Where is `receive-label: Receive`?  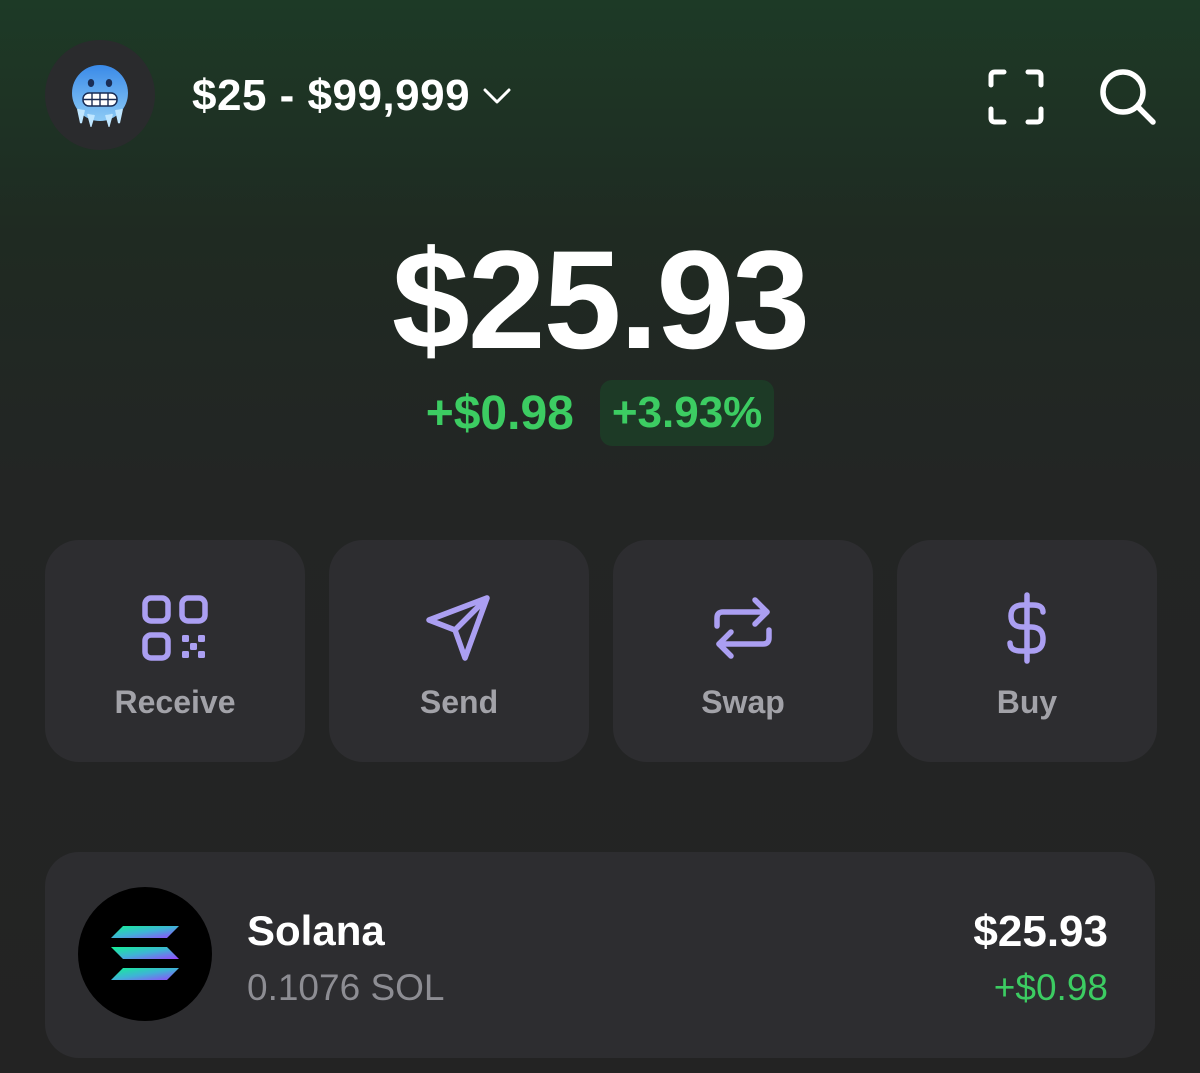
receive-label: Receive is located at coordinates (175, 701).